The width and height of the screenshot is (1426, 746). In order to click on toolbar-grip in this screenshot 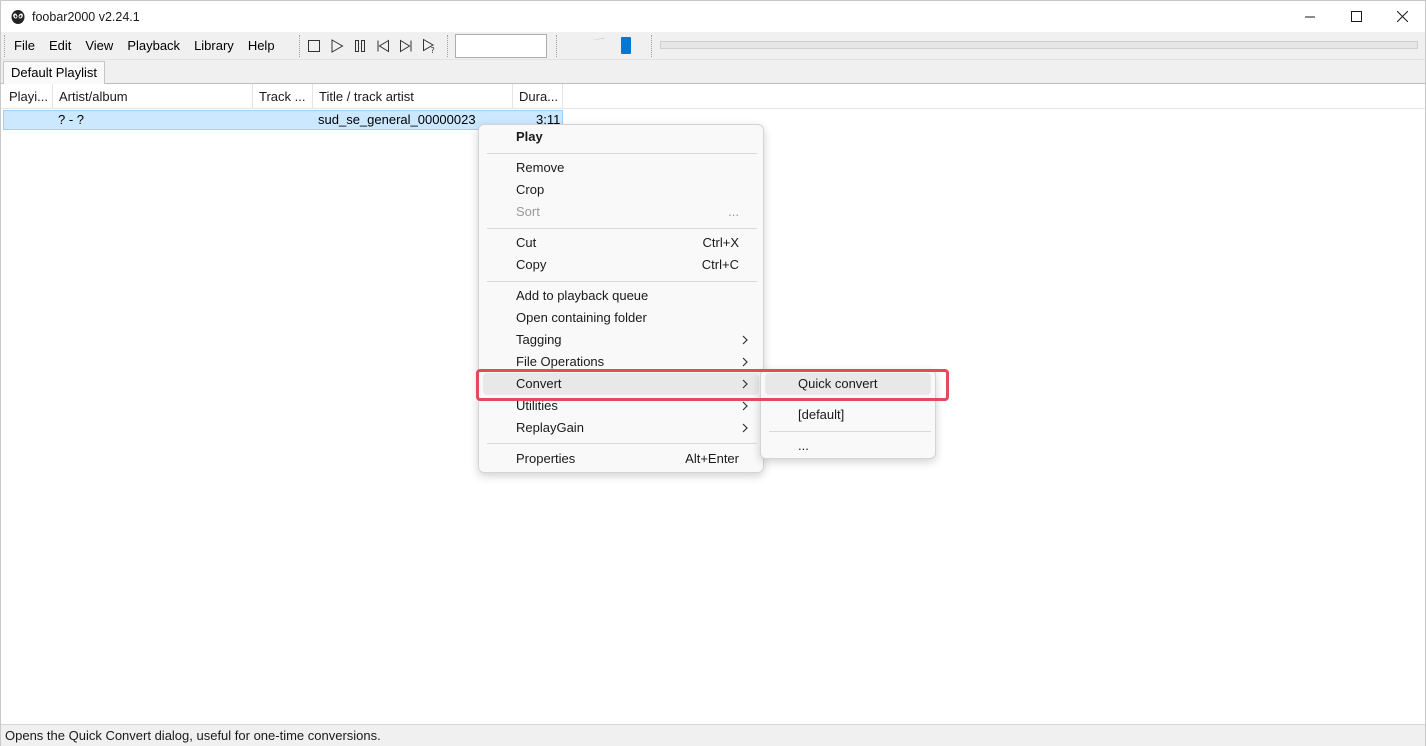, I will do `click(300, 46)`.